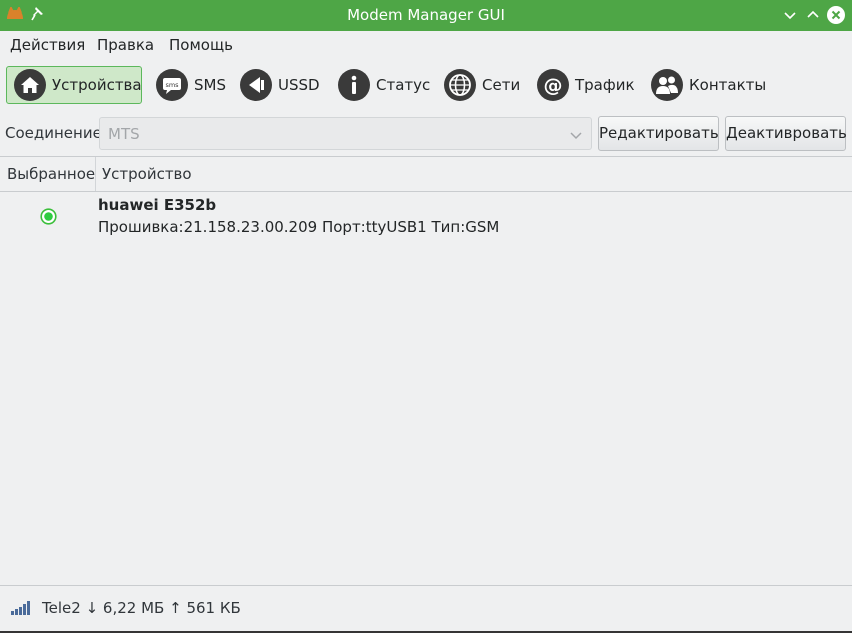  What do you see at coordinates (256, 85) in the screenshot?
I see `ussd-icon` at bounding box center [256, 85].